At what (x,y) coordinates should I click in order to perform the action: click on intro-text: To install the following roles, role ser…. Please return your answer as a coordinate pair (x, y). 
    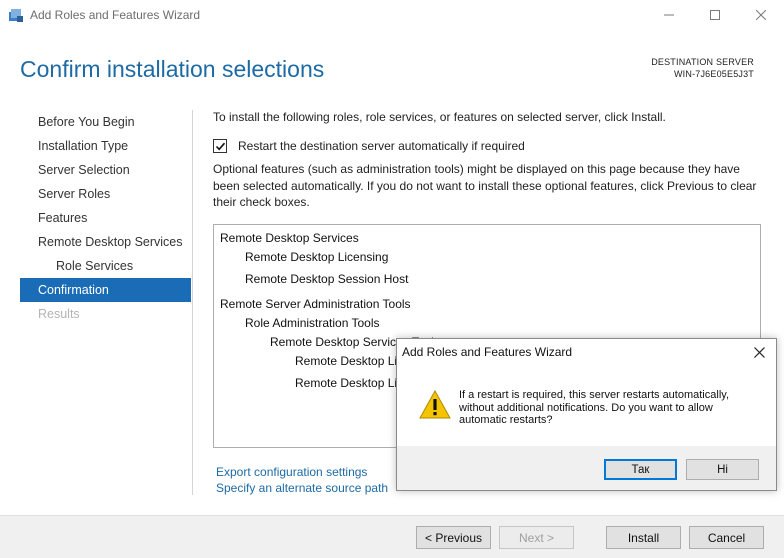
    Looking at the image, I should click on (439, 117).